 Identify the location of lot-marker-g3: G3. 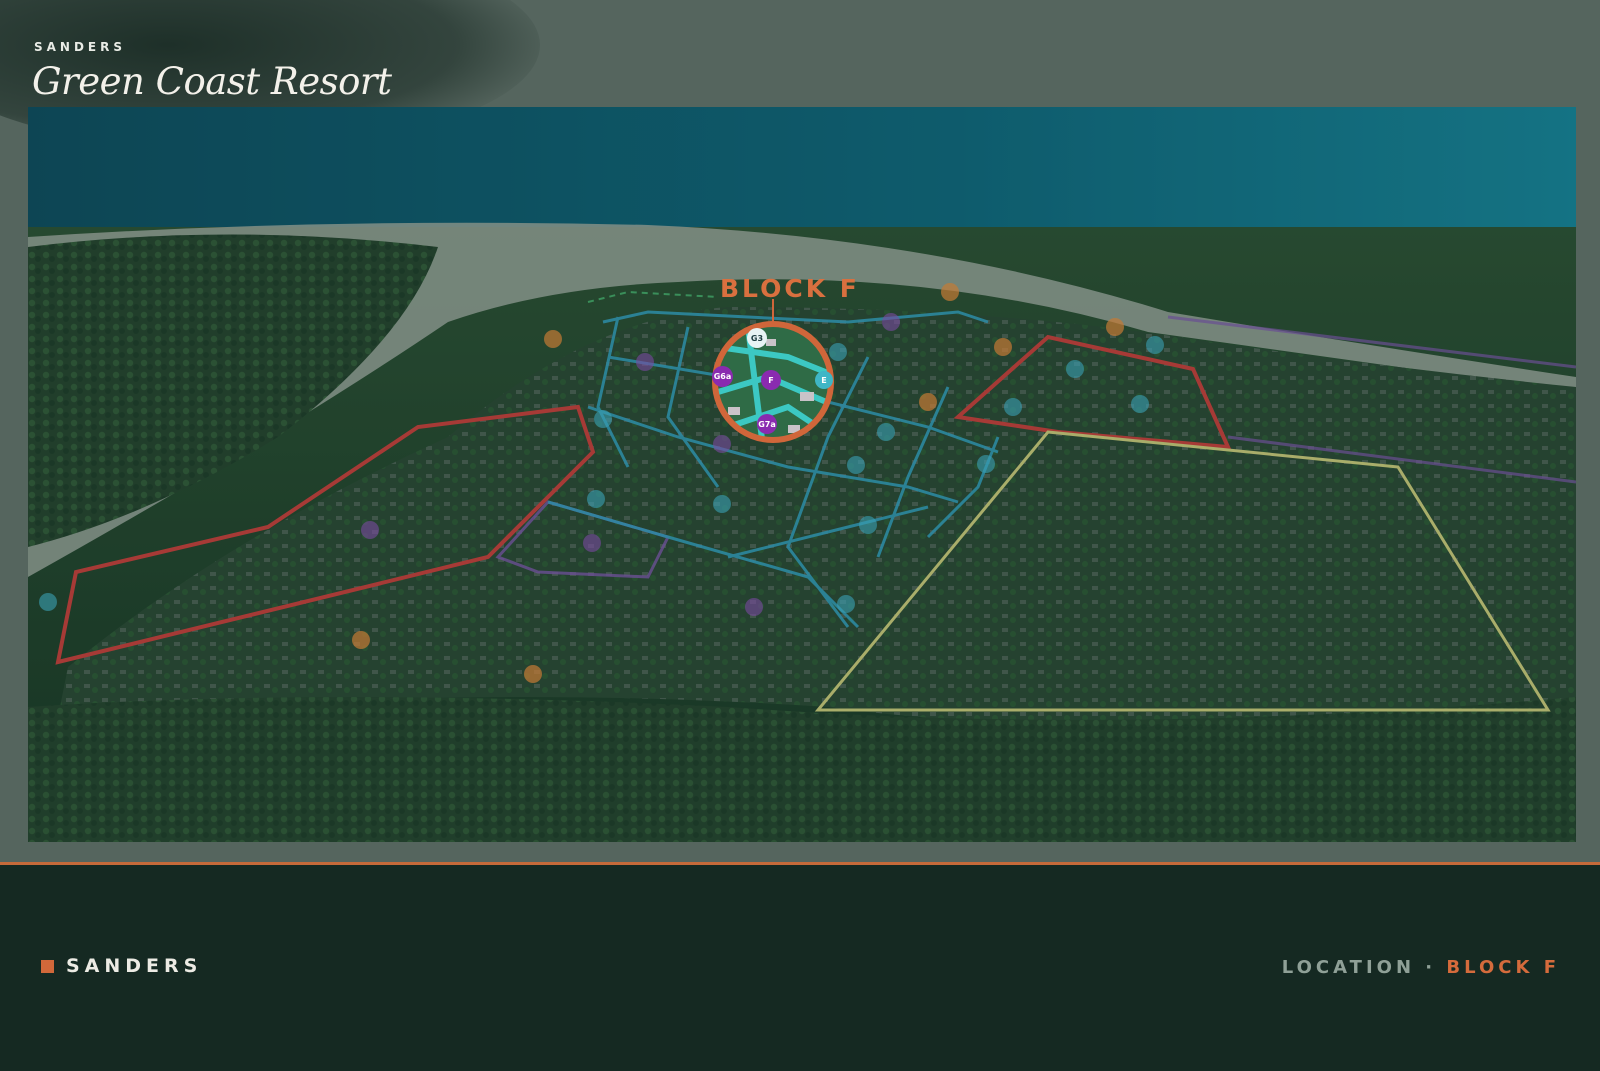
(757, 338).